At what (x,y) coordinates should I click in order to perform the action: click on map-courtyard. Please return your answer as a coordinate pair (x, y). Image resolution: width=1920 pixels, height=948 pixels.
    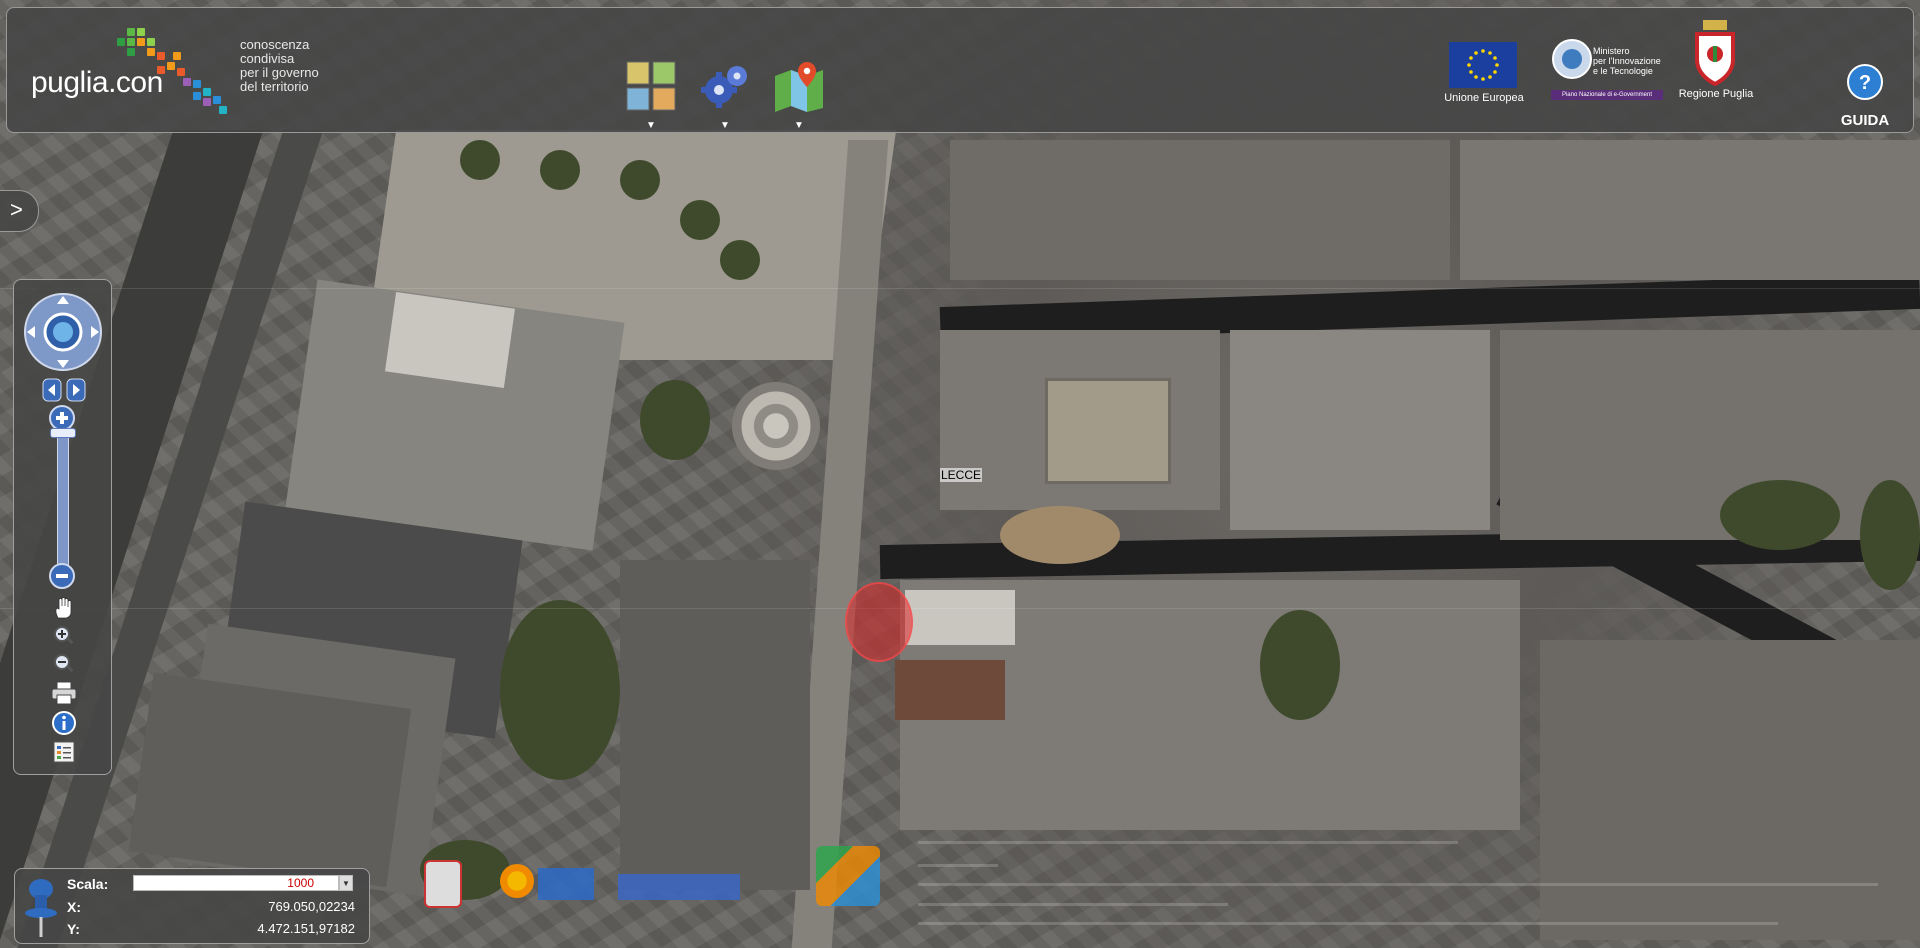
    Looking at the image, I should click on (1108, 431).